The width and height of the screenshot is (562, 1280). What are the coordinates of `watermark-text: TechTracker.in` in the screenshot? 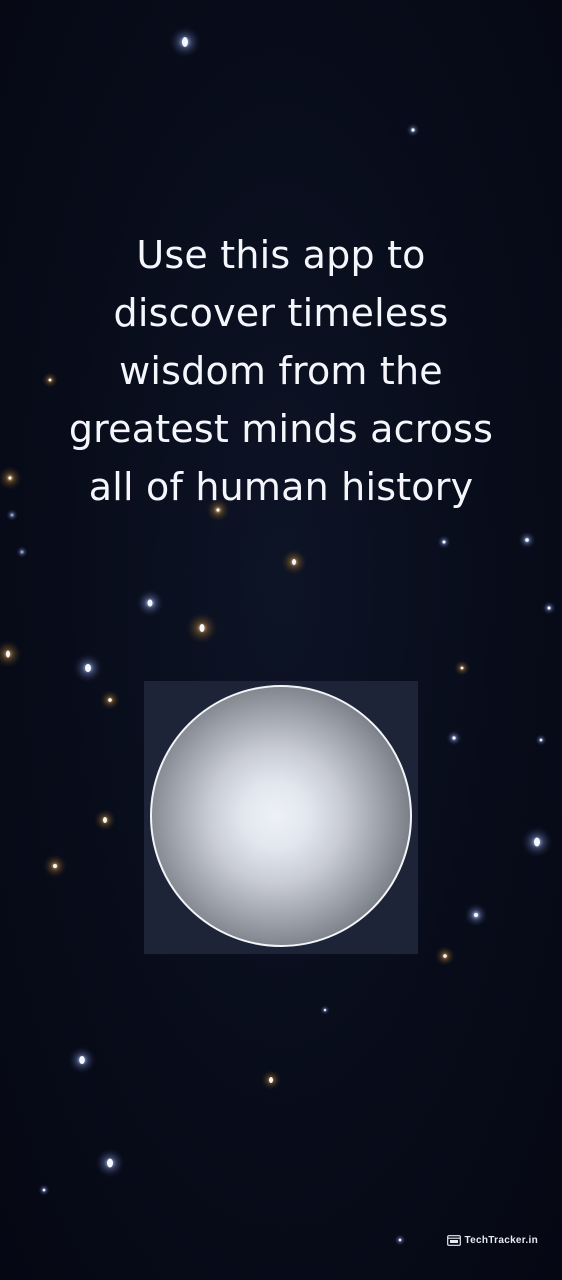 It's located at (501, 1240).